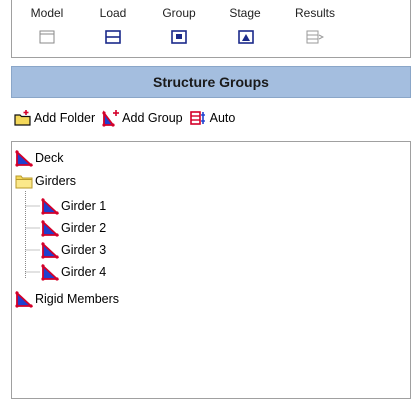 The image size is (411, 411). I want to click on tab-load-label: Load, so click(113, 13).